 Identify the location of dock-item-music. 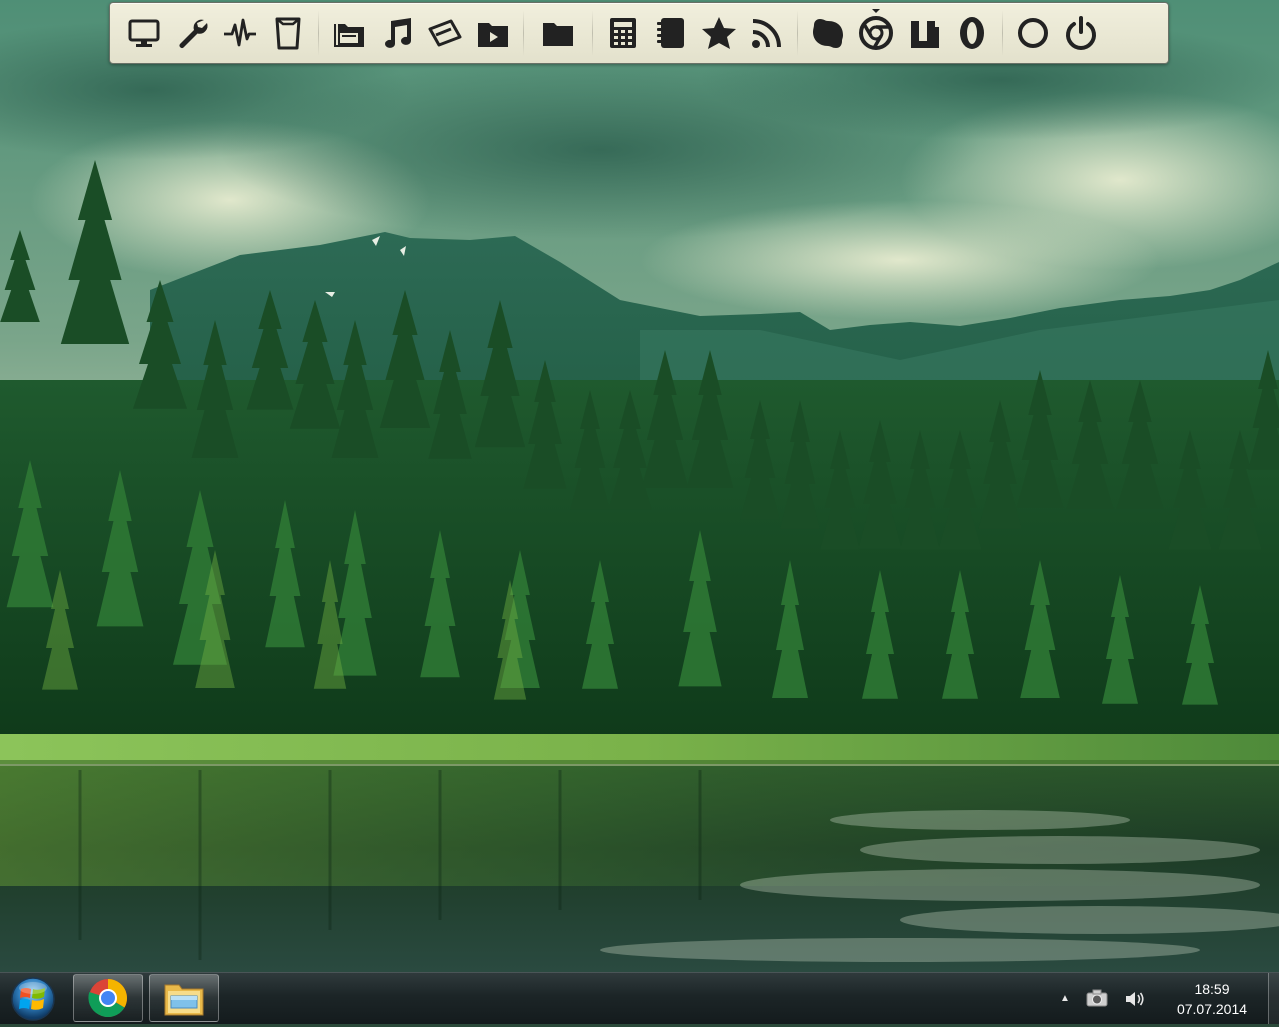
(397, 33).